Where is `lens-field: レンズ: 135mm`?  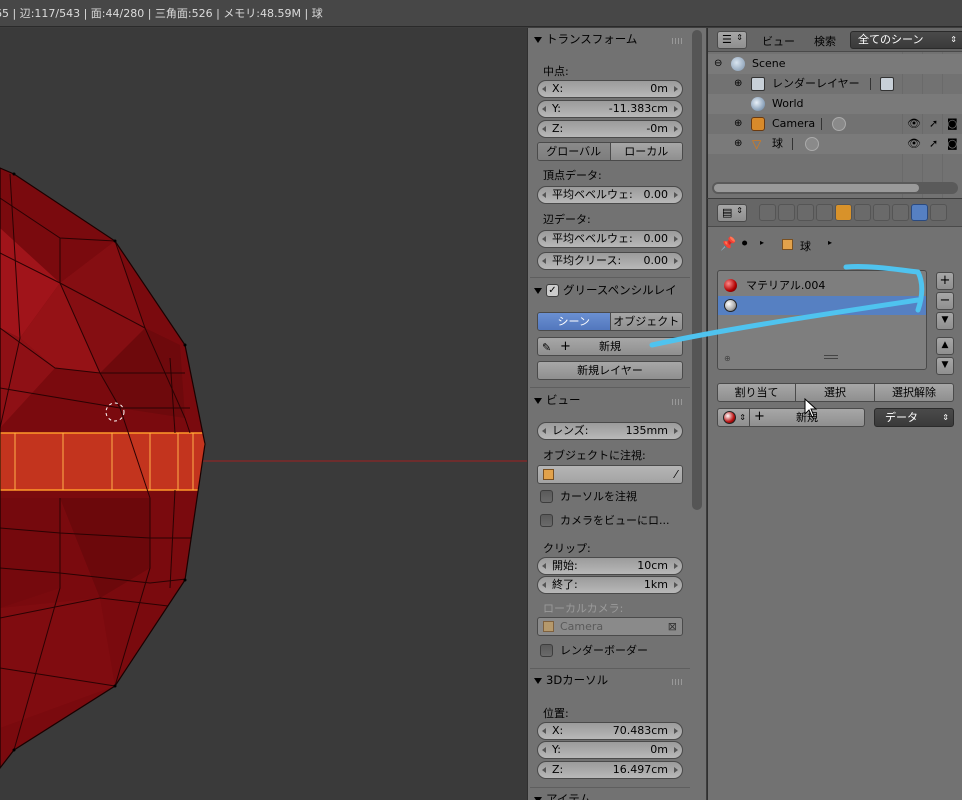
lens-field: レンズ: 135mm is located at coordinates (610, 431).